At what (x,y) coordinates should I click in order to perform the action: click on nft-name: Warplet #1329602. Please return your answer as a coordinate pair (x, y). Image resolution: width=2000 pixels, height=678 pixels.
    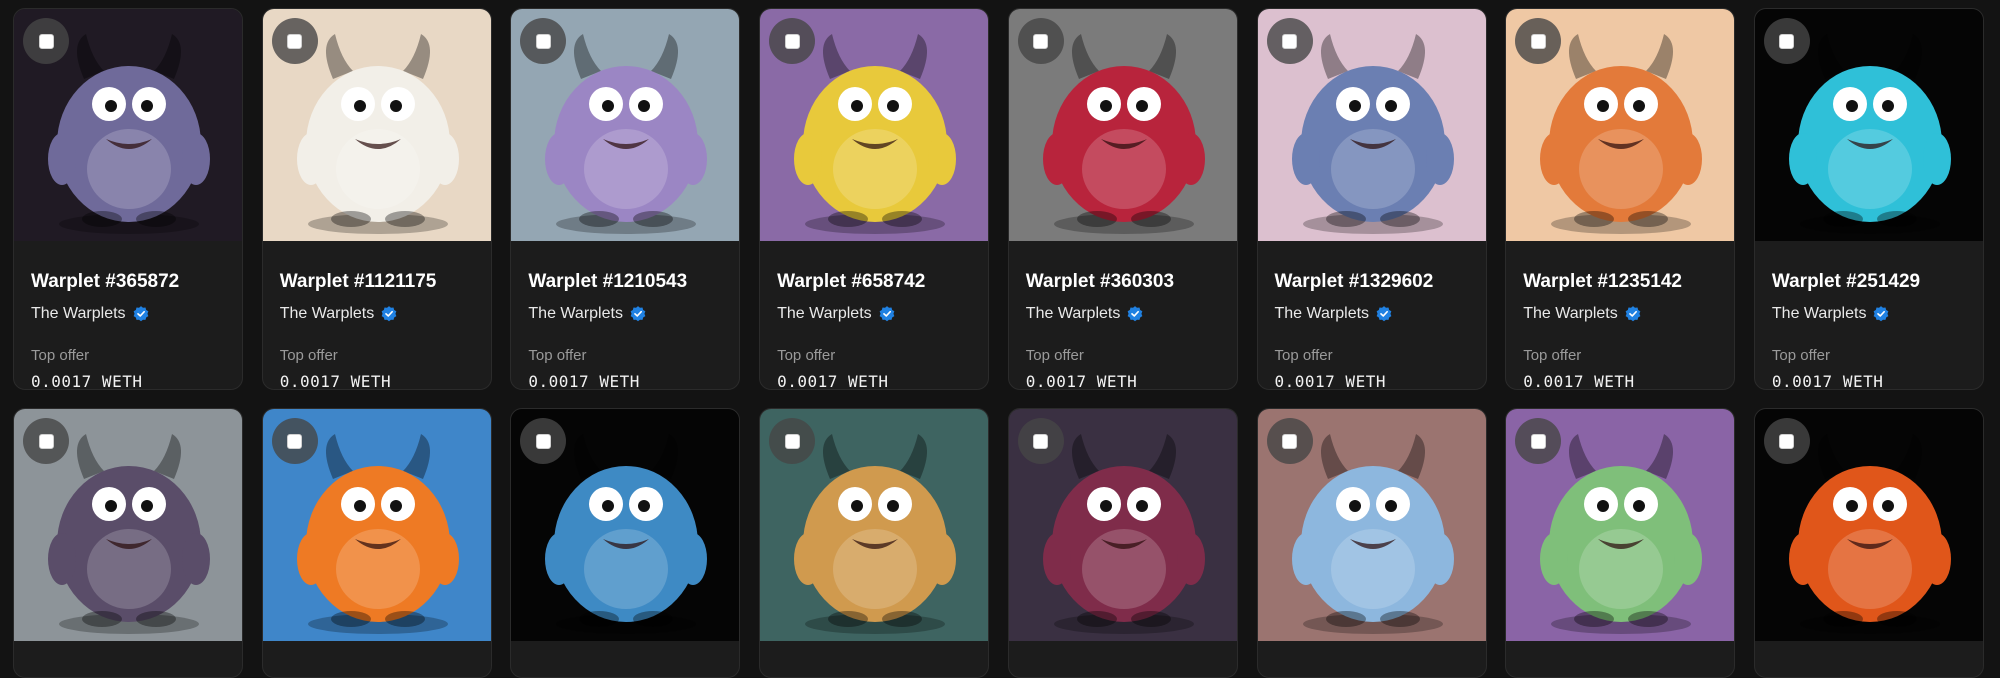
    Looking at the image, I should click on (1372, 282).